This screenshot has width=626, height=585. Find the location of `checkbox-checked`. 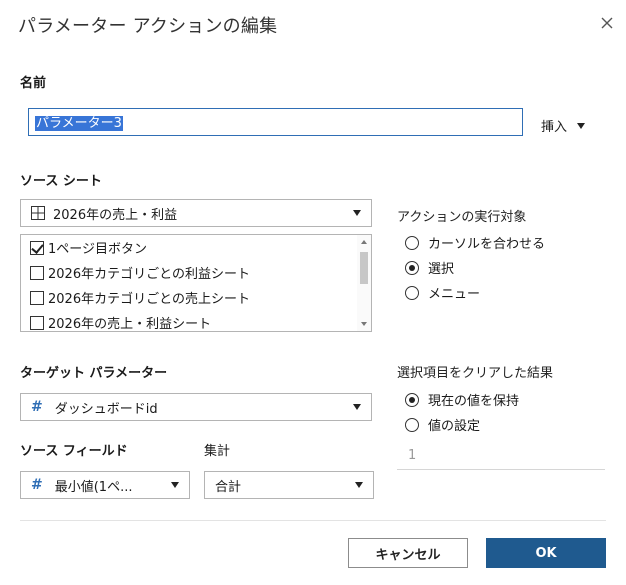

checkbox-checked is located at coordinates (37, 247).